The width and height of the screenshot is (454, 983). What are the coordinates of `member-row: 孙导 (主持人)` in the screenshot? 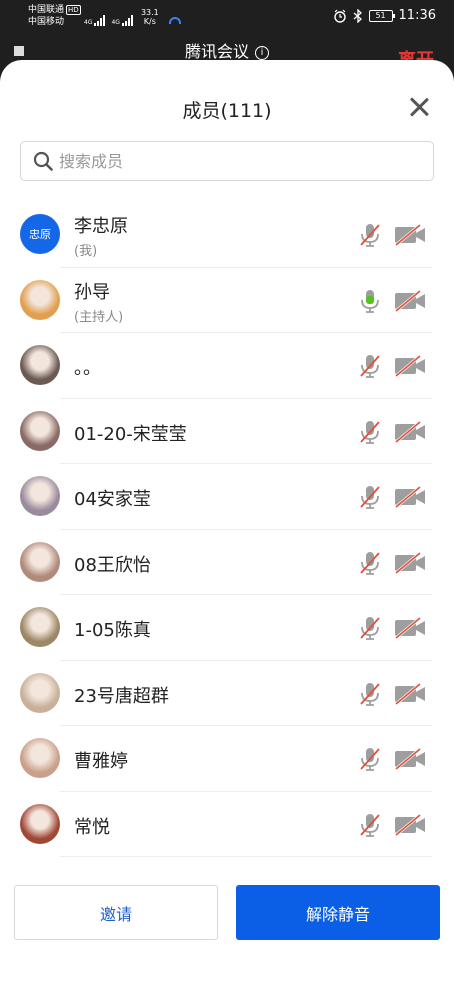 It's located at (227, 301).